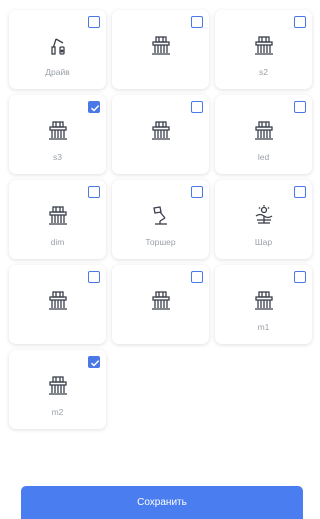 This screenshot has width=320, height=519. What do you see at coordinates (263, 157) in the screenshot?
I see `device-label: led` at bounding box center [263, 157].